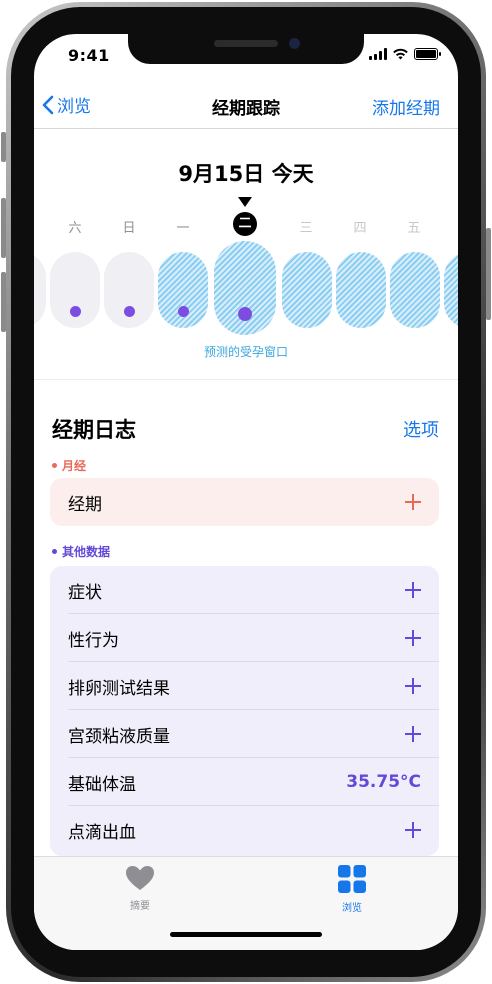  I want to click on weekday-label: 六, so click(75, 228).